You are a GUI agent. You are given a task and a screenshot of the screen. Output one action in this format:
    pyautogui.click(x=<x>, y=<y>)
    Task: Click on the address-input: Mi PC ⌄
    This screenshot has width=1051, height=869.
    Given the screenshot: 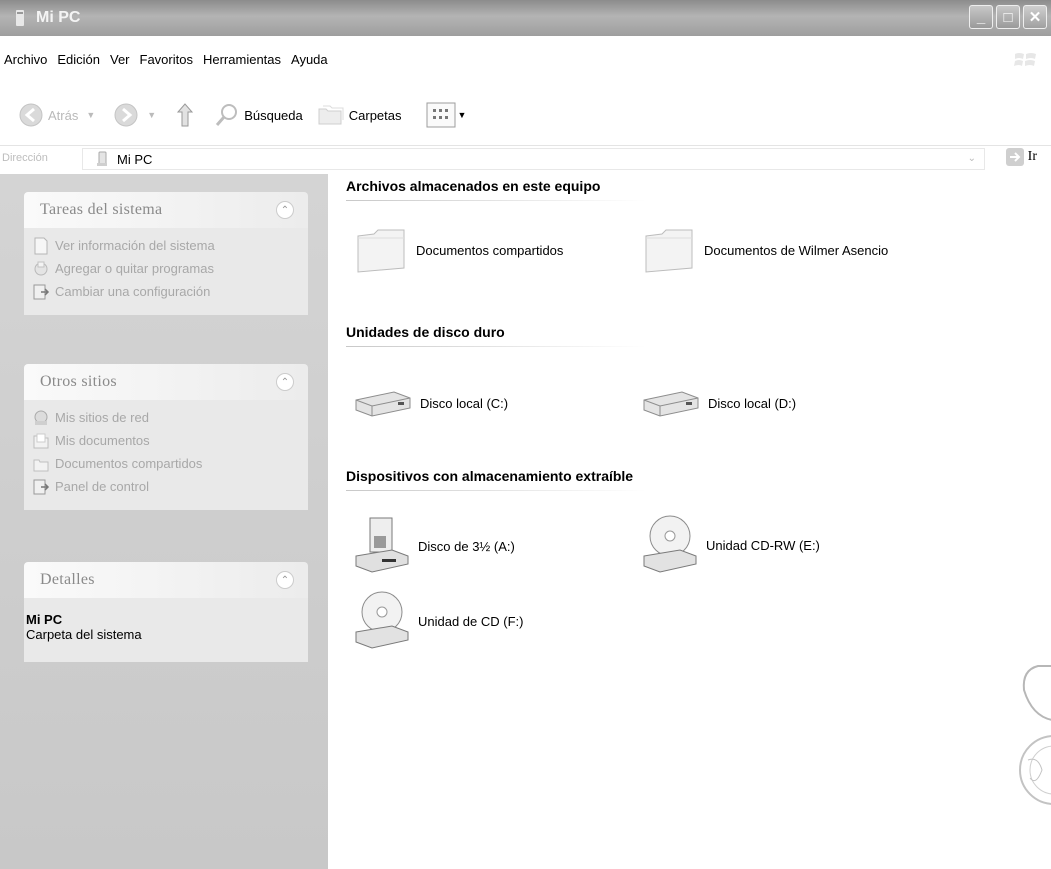 What is the action you would take?
    pyautogui.click(x=533, y=159)
    